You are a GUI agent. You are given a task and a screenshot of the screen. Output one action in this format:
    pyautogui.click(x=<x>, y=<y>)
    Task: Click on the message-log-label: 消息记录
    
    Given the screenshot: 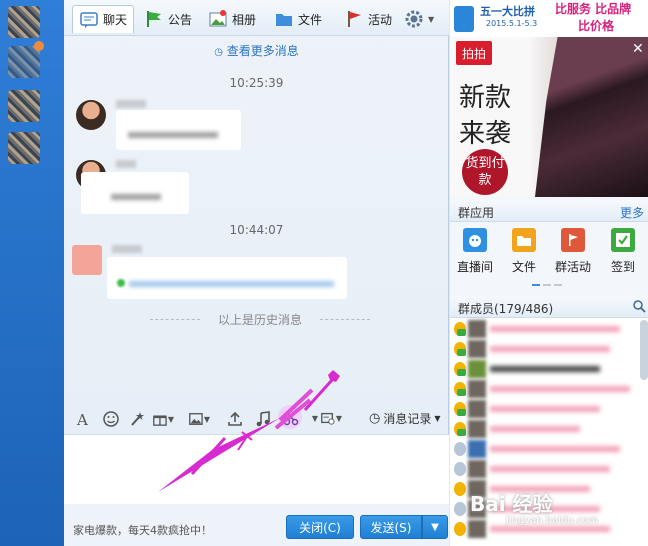 What is the action you would take?
    pyautogui.click(x=407, y=419)
    